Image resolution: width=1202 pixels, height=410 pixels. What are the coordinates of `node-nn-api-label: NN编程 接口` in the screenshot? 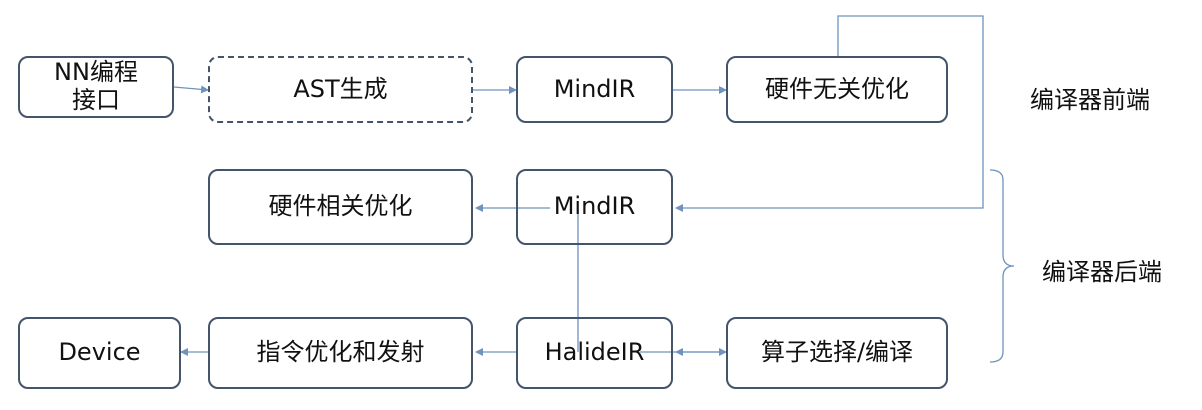 It's located at (96, 86).